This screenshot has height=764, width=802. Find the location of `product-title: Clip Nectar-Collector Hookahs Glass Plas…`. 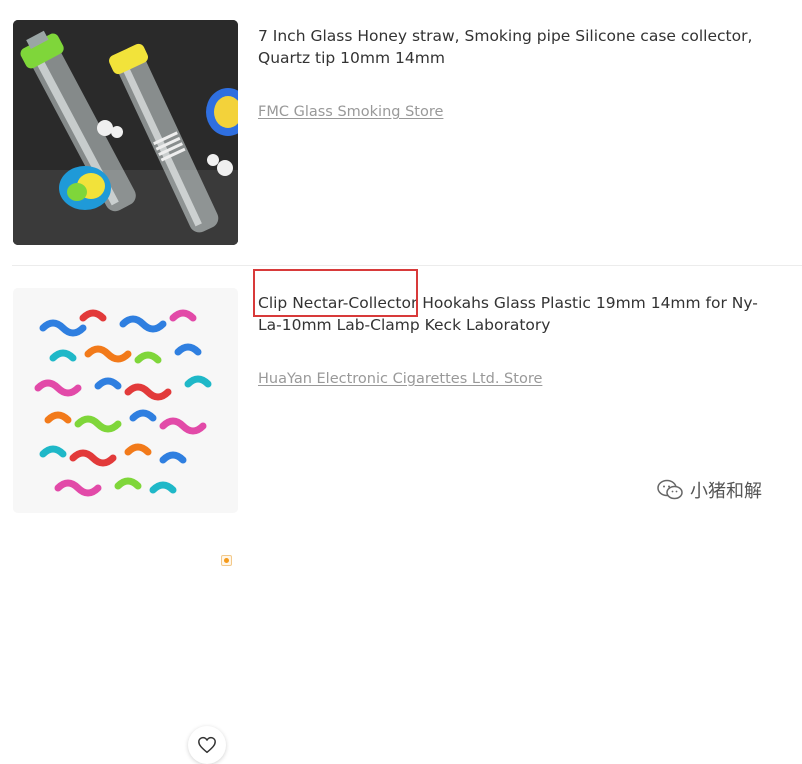

product-title: Clip Nectar-Collector Hookahs Glass Plas… is located at coordinates (508, 314).